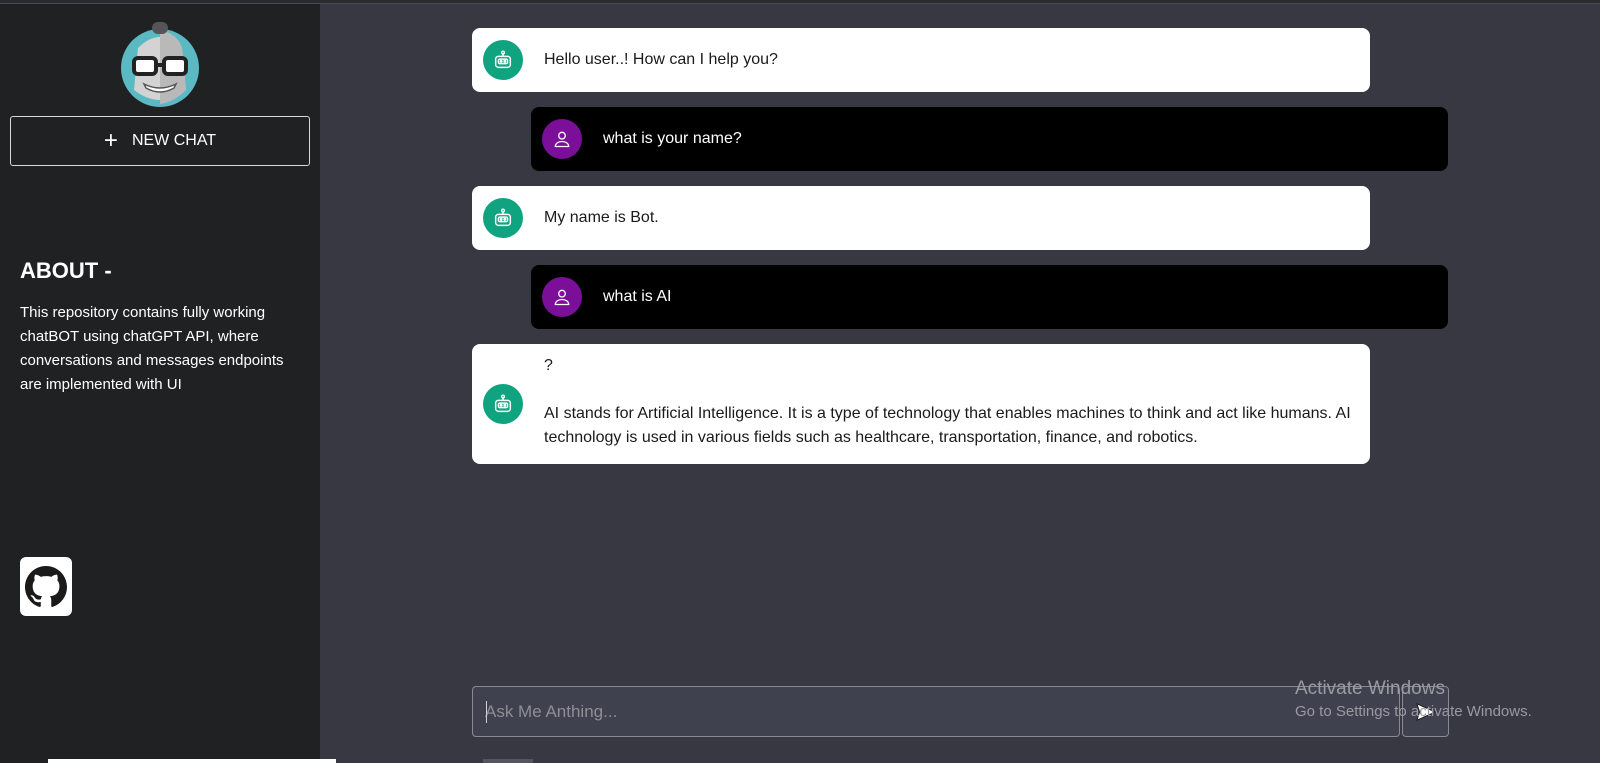 This screenshot has width=1600, height=763. Describe the element at coordinates (989, 297) in the screenshot. I see `user-message: what is AI` at that location.